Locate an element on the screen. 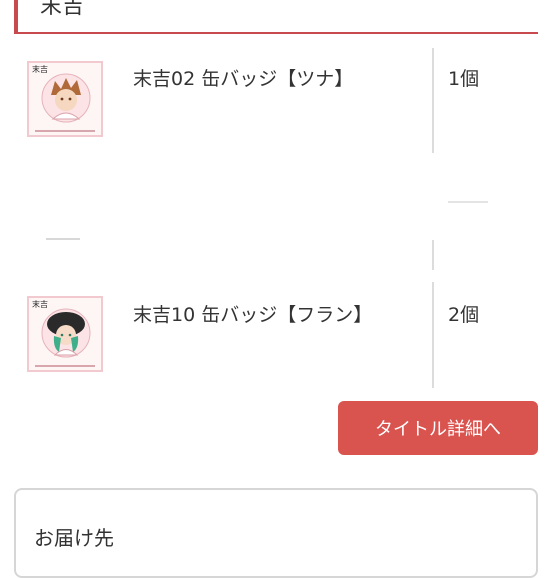  item-quantity: 1個 is located at coordinates (464, 79).